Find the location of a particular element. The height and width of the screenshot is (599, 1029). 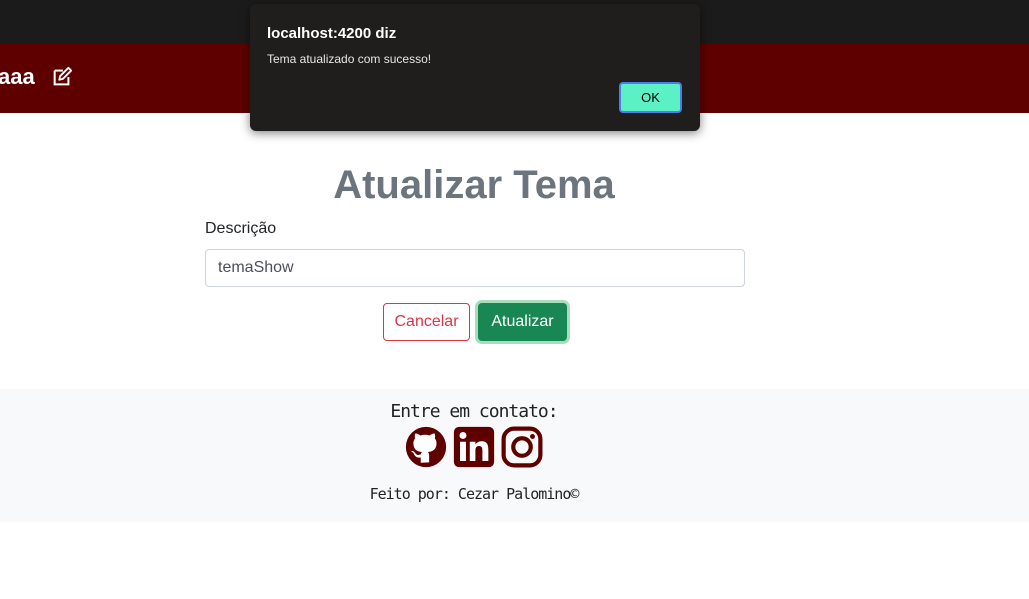

linkedin-icon is located at coordinates (474, 447).